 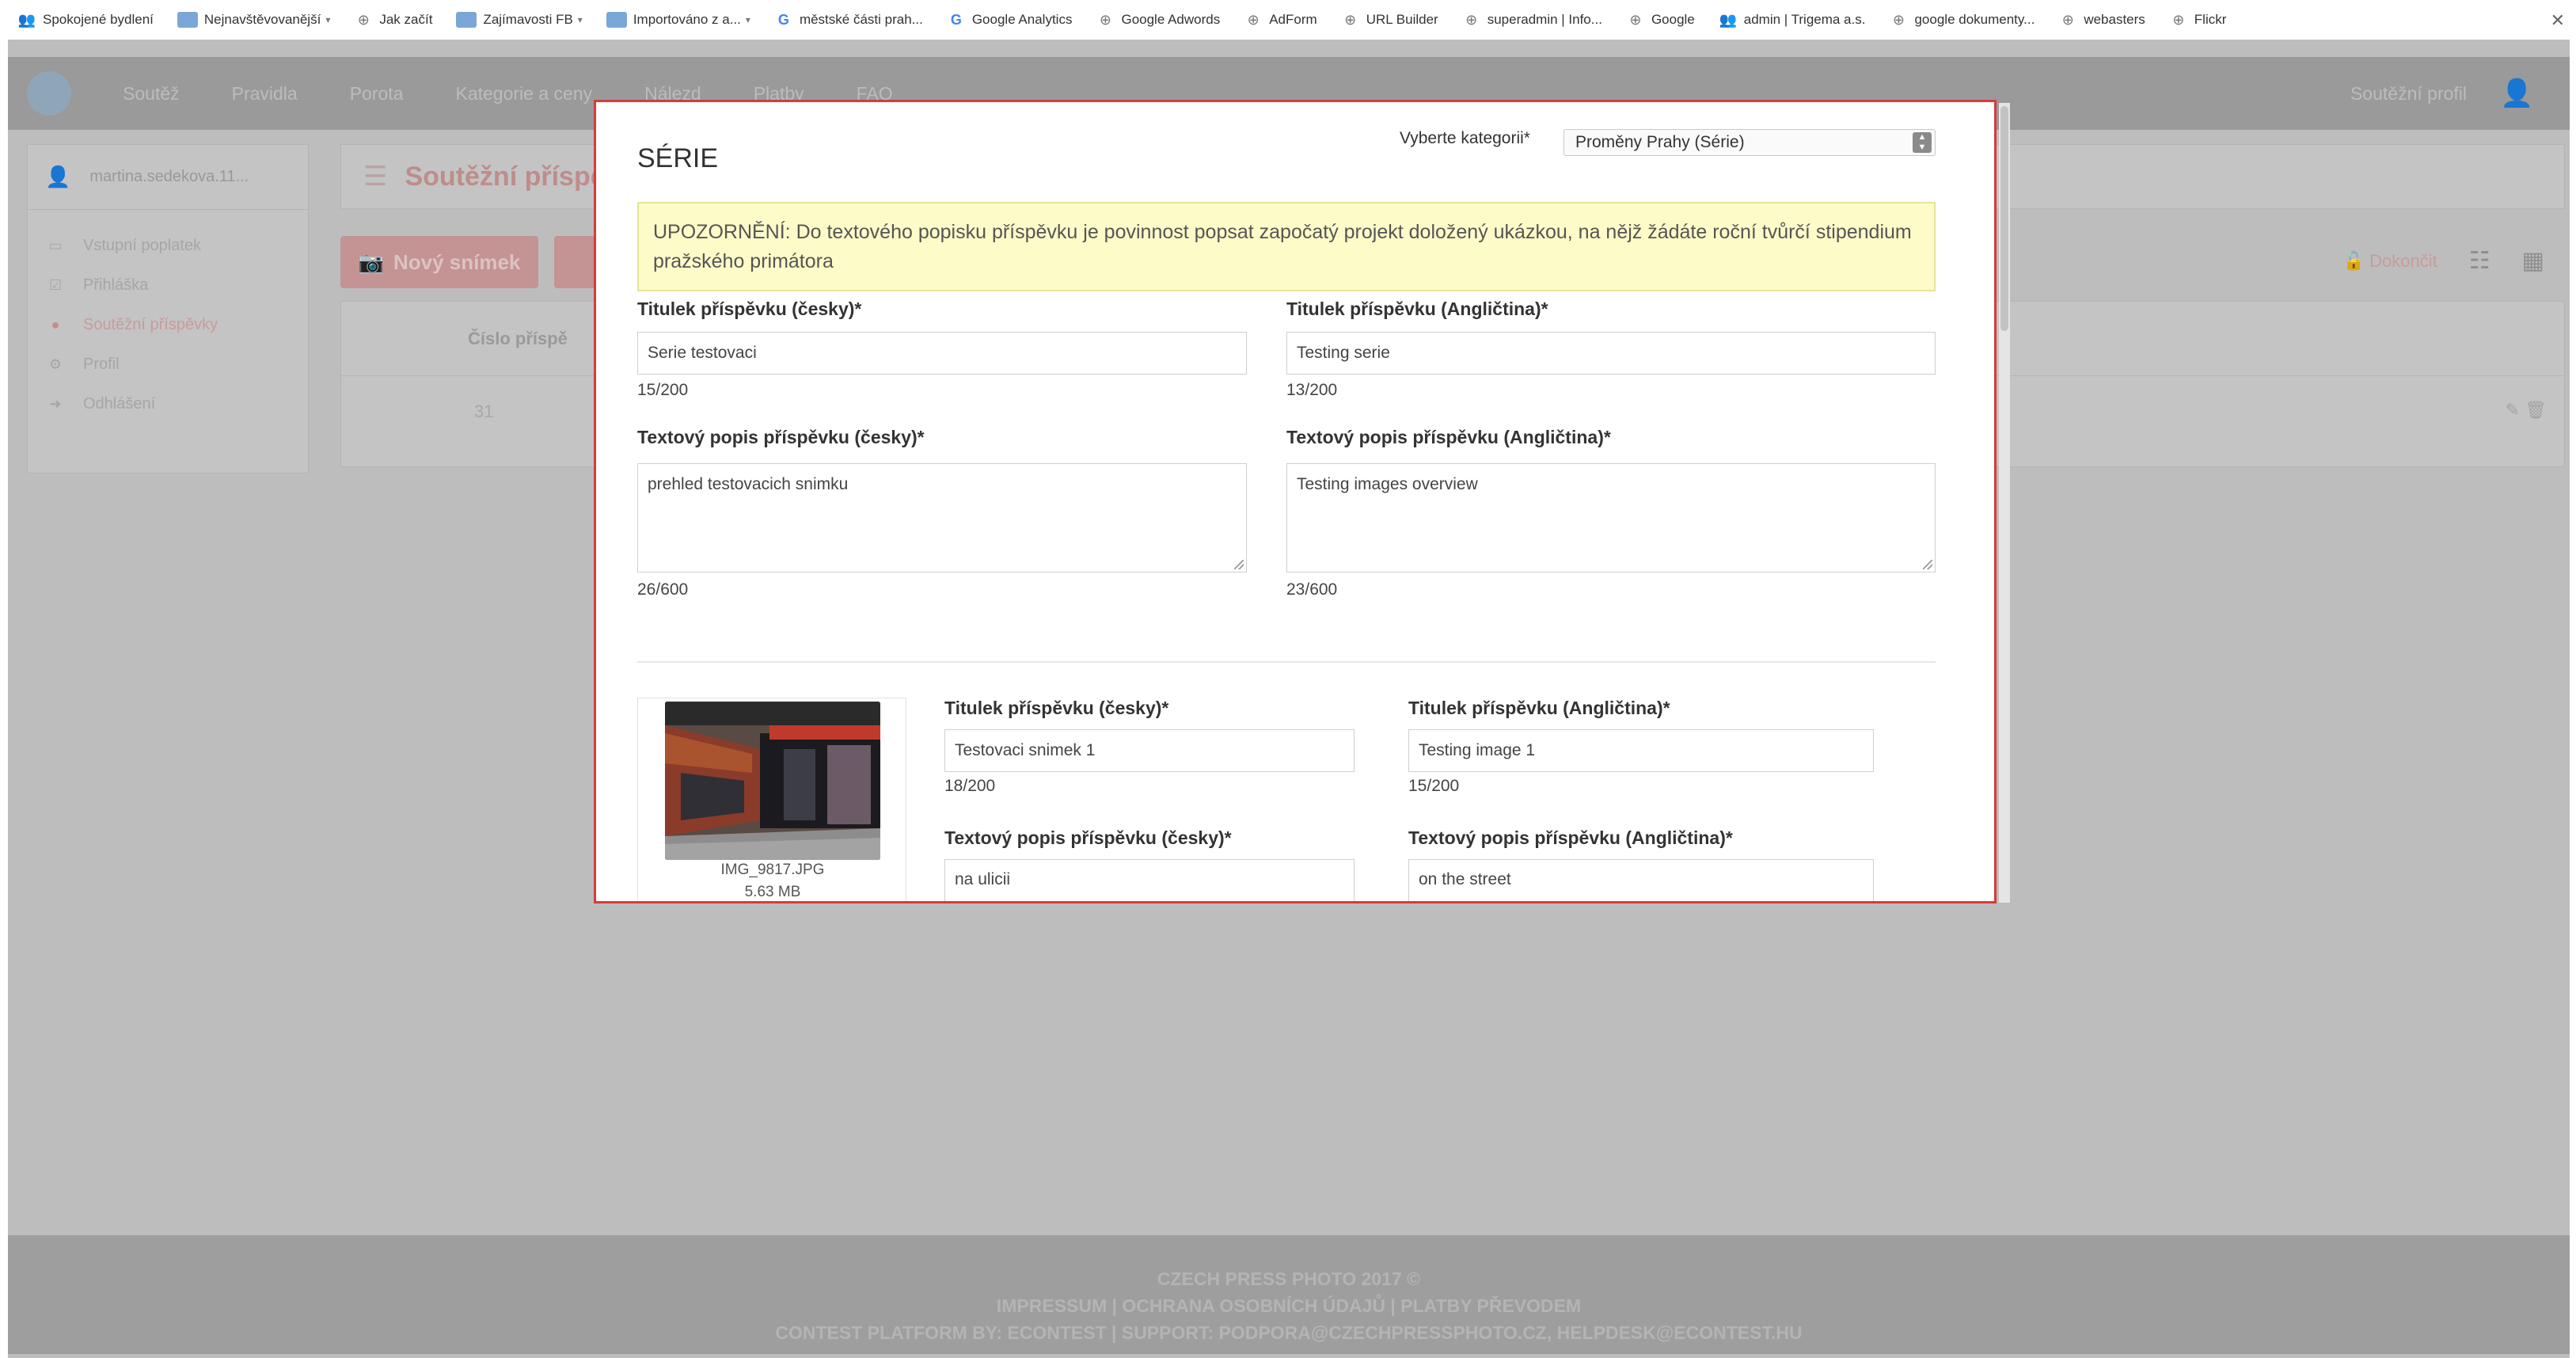 What do you see at coordinates (2004, 218) in the screenshot?
I see `scrollbar-thumb` at bounding box center [2004, 218].